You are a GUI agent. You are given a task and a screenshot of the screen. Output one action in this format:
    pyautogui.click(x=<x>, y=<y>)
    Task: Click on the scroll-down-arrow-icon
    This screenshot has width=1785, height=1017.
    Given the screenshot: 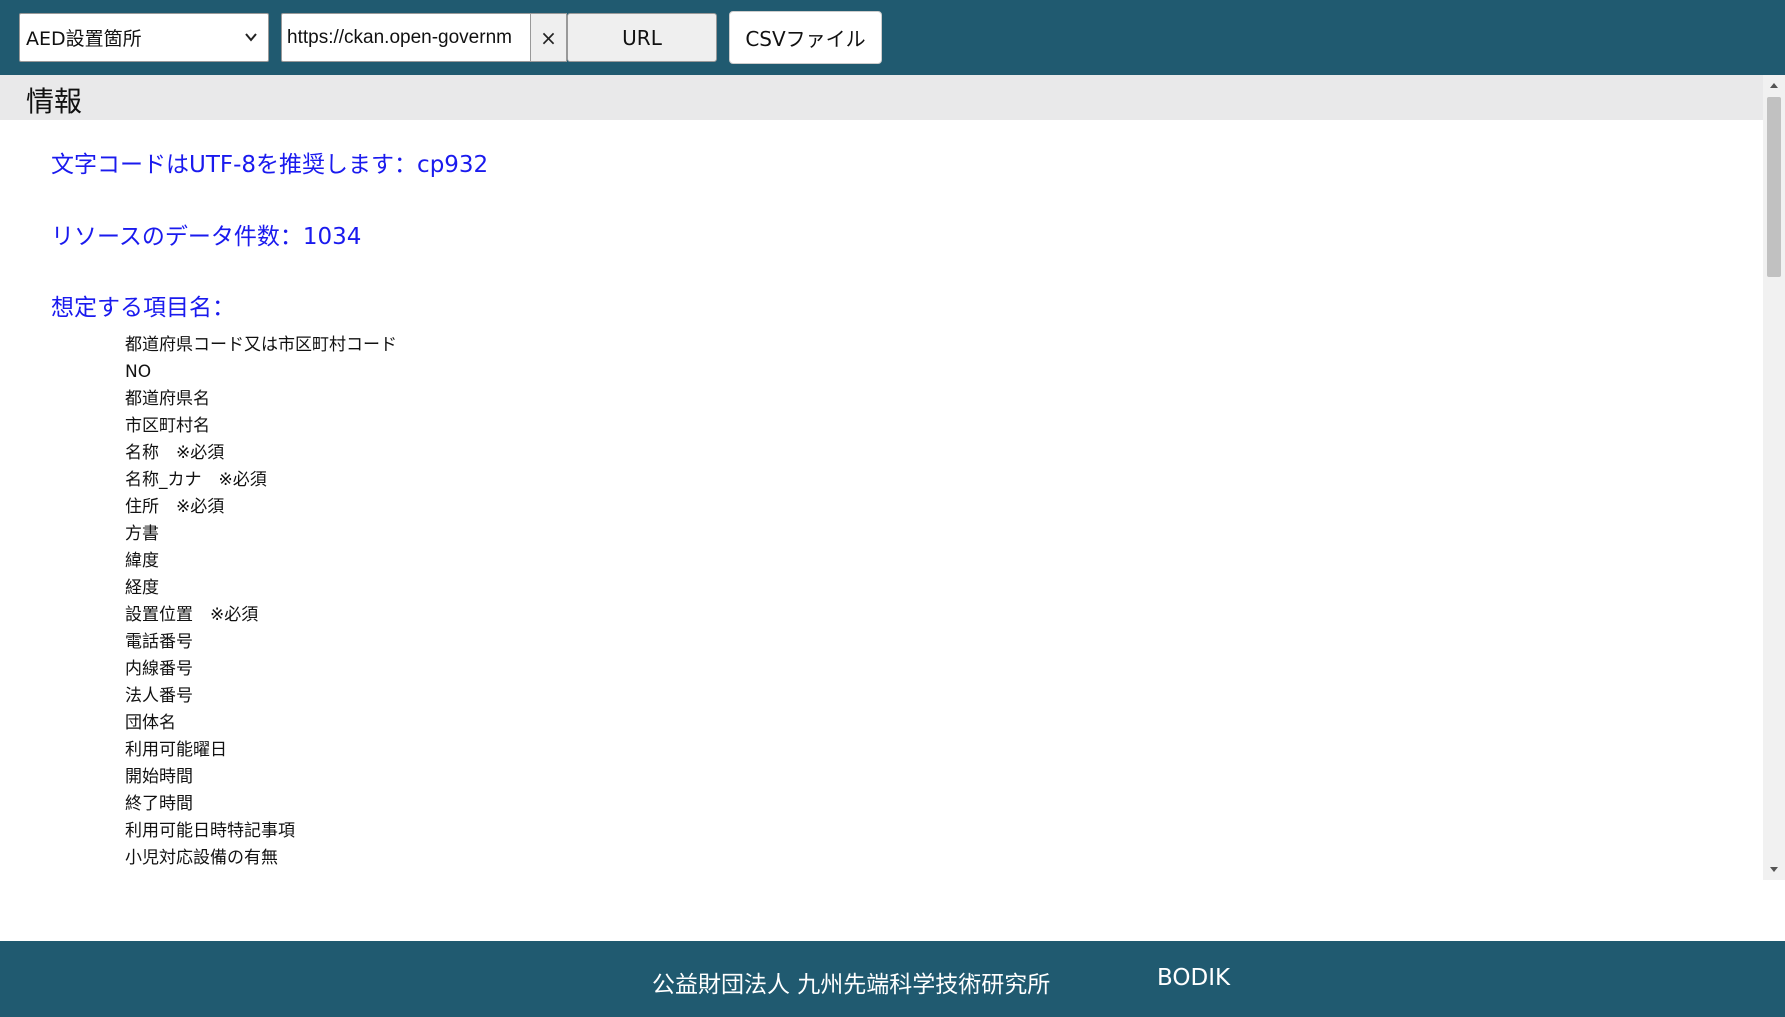 What is the action you would take?
    pyautogui.click(x=1774, y=870)
    